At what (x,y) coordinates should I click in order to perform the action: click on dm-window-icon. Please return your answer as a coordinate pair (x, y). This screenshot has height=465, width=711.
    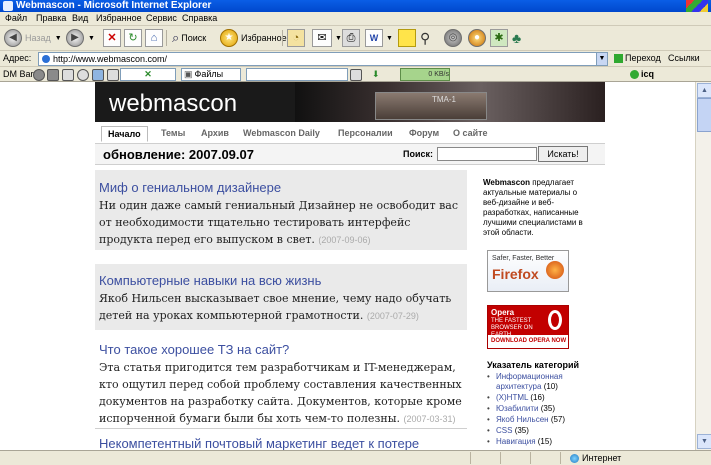
    Looking at the image, I should click on (98, 75).